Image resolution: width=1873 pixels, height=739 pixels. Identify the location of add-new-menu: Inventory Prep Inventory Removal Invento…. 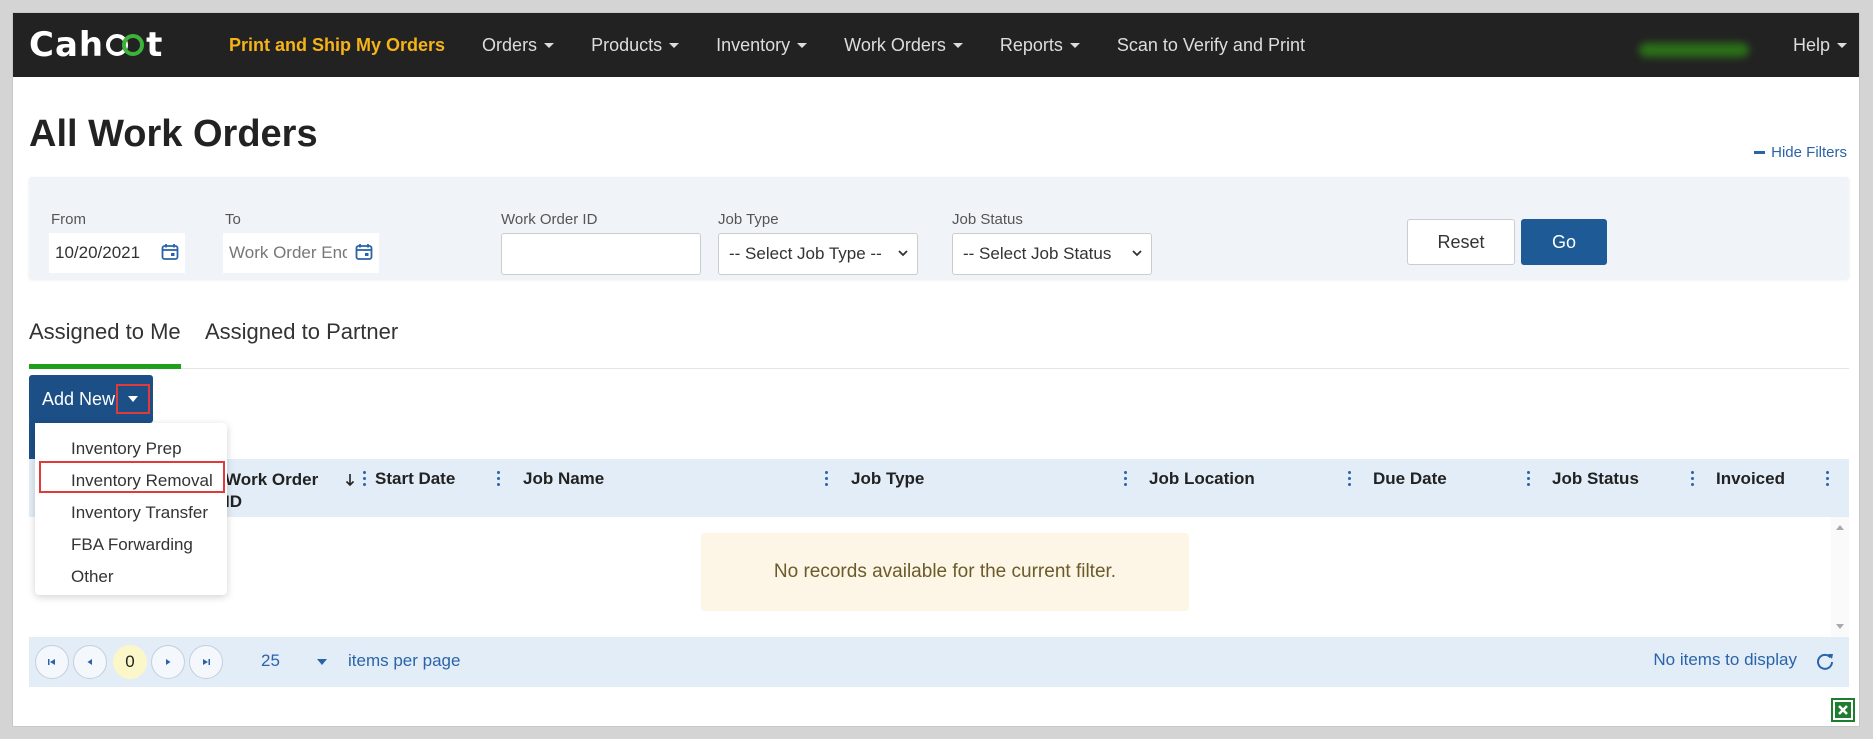
(131, 509).